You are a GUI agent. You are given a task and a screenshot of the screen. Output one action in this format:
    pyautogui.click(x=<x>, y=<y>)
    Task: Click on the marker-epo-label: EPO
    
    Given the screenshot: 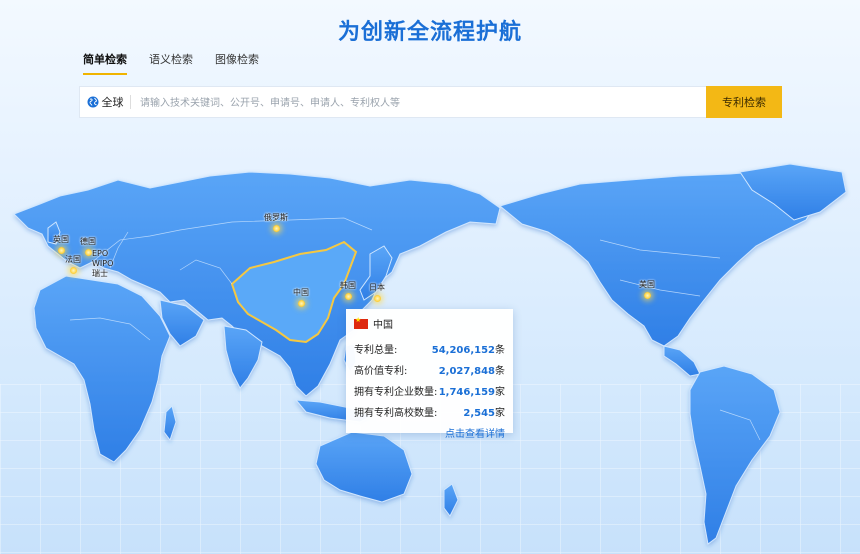 What is the action you would take?
    pyautogui.click(x=100, y=253)
    